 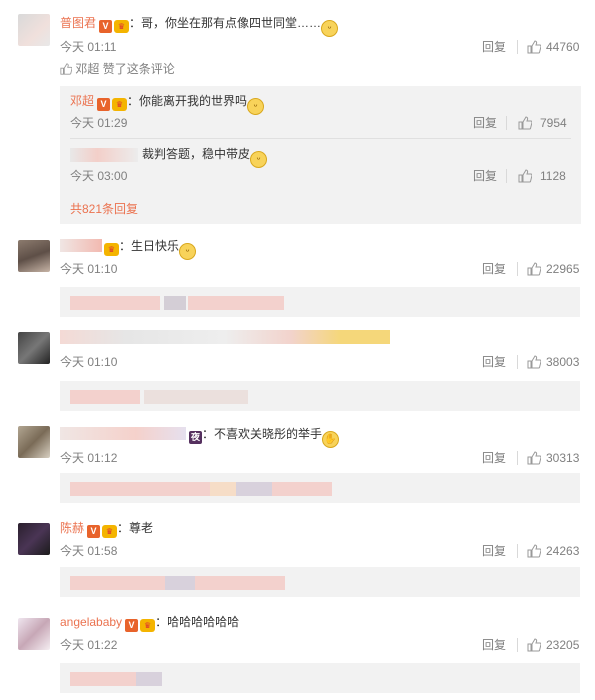 I want to click on comment-text-line: 陈赫 V ♛ ：尊老, so click(x=106, y=529).